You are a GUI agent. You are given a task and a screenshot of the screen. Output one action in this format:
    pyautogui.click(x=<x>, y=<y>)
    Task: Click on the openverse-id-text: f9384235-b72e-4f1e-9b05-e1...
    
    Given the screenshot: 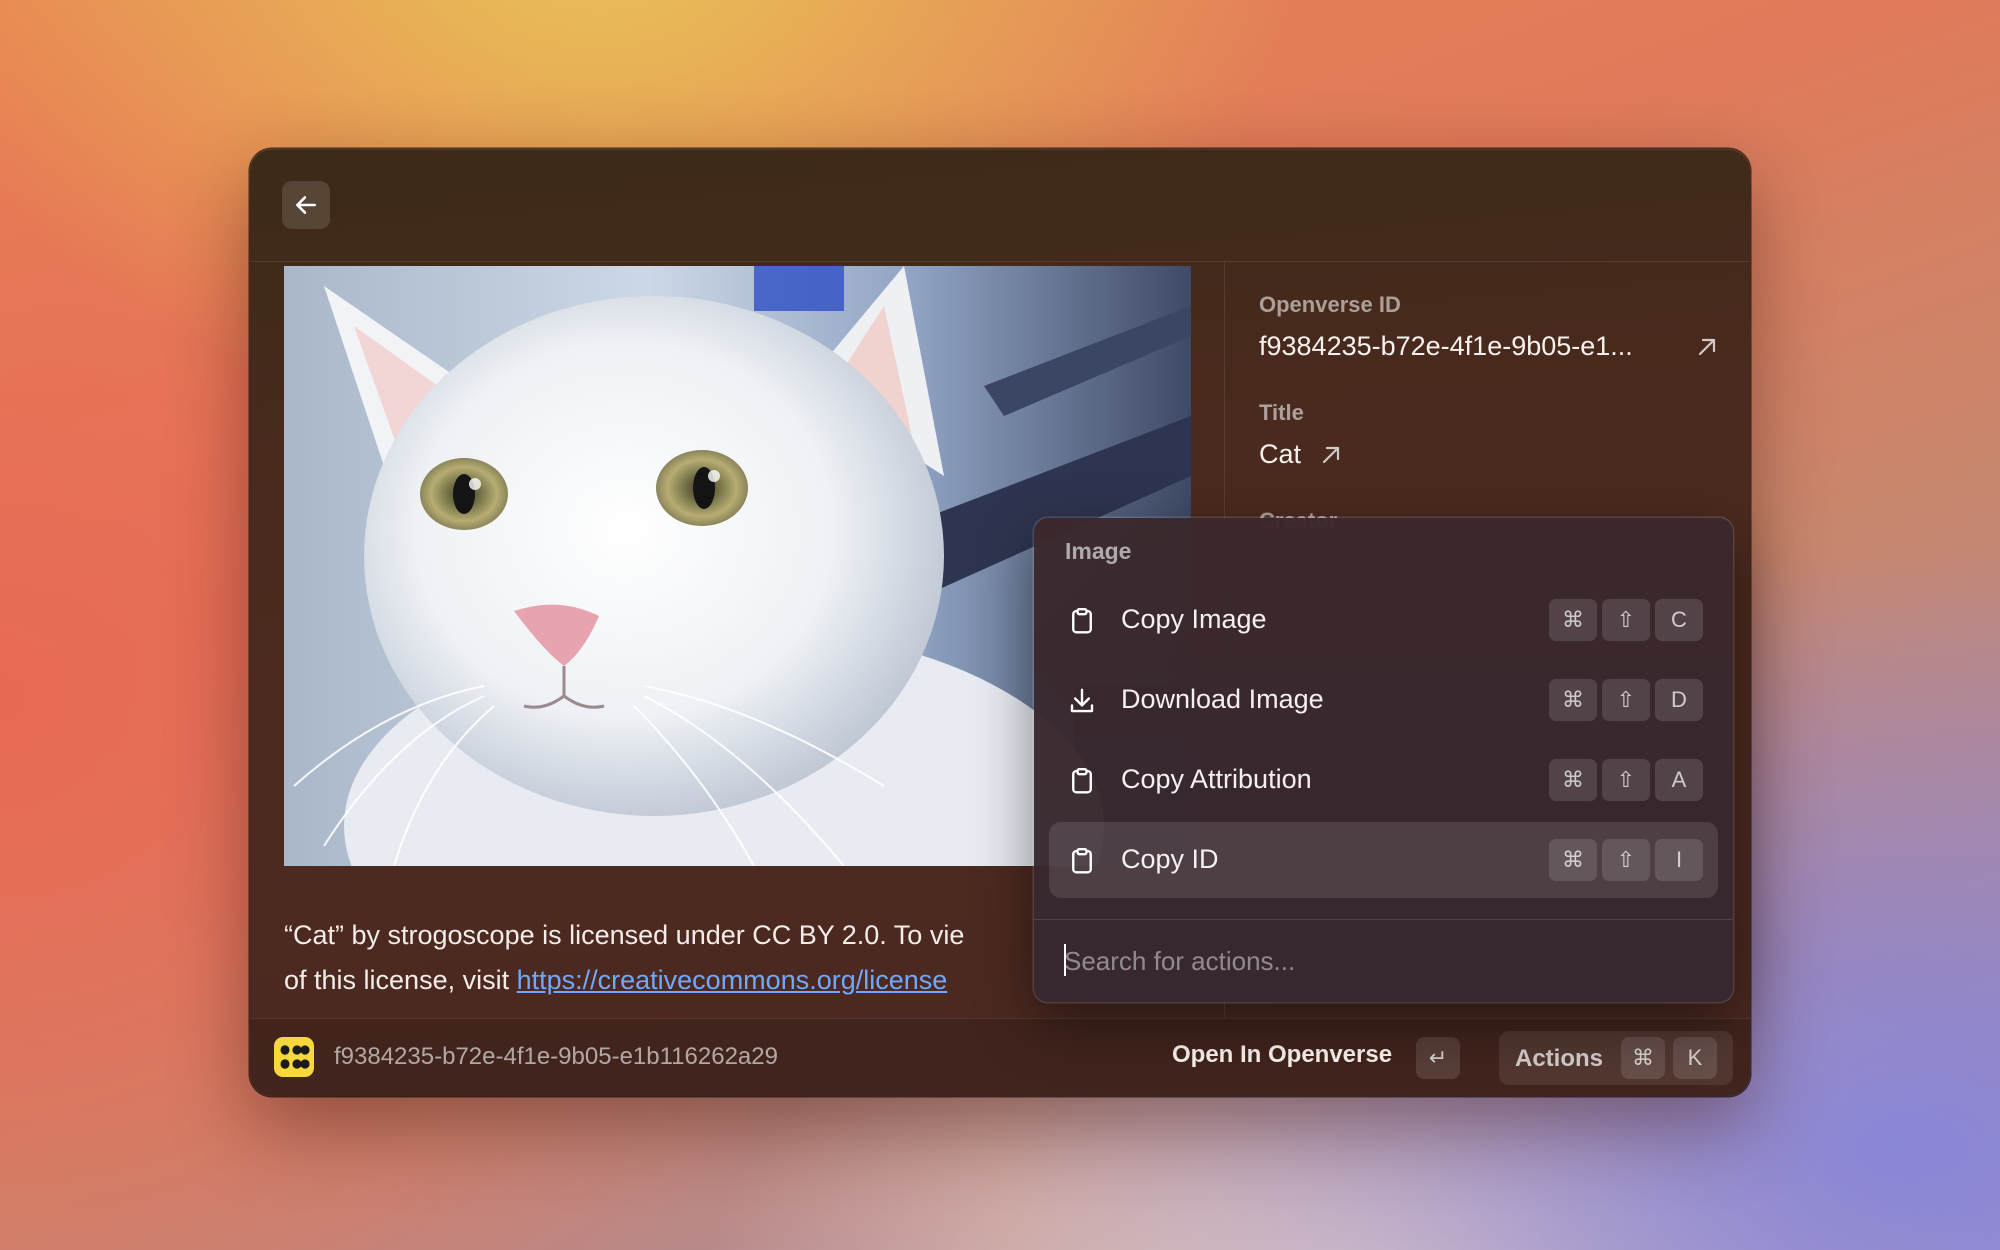 What is the action you would take?
    pyautogui.click(x=1446, y=346)
    